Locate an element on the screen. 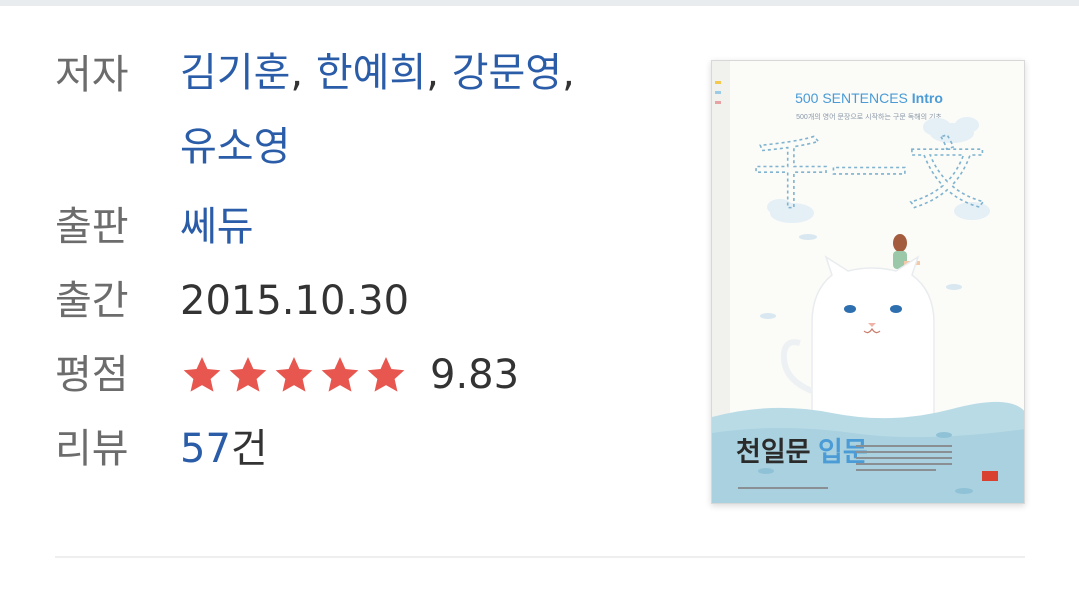  author-link-2: 한예희 is located at coordinates (371, 73).